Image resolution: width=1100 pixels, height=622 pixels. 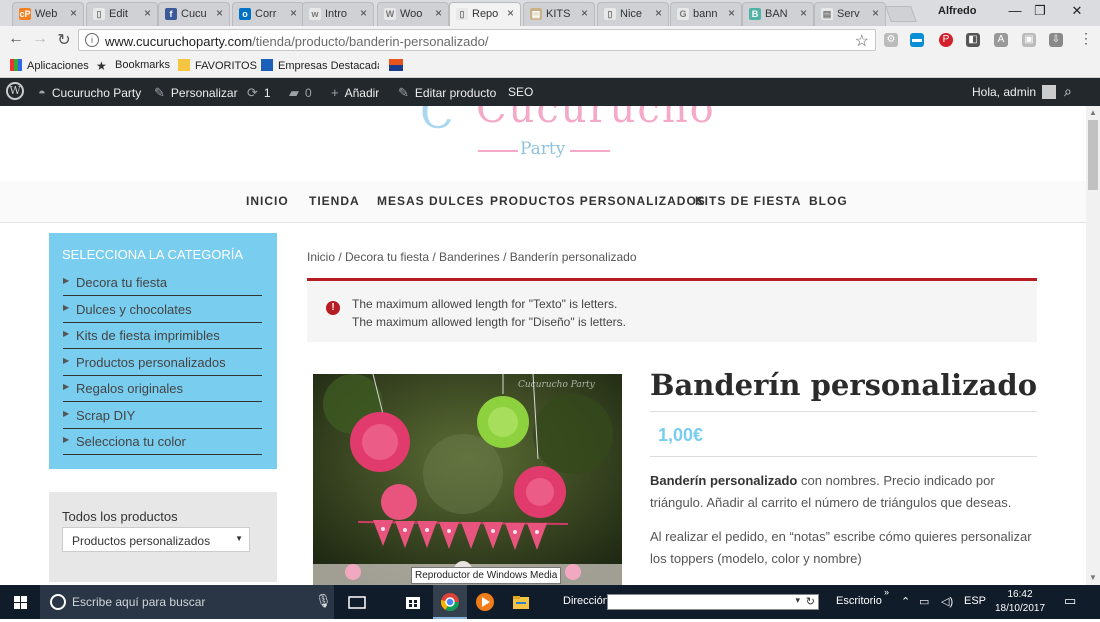 I want to click on extension-blue-icon: ▬, so click(x=917, y=40).